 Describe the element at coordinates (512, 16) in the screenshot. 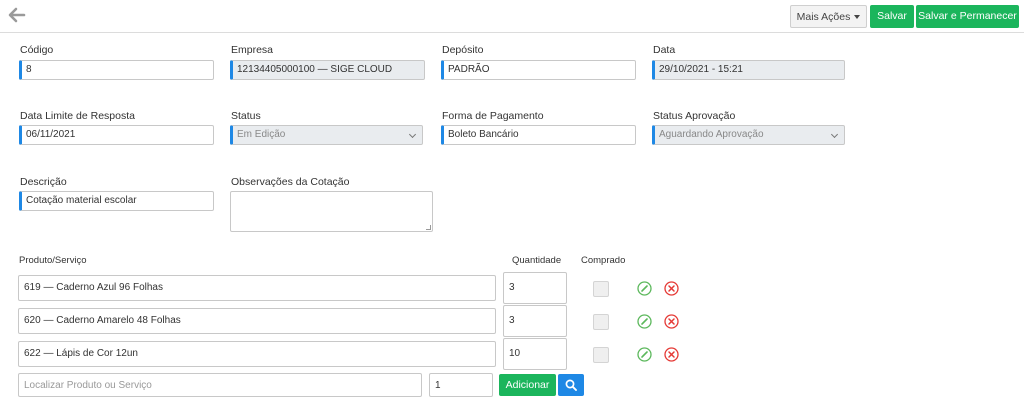

I see `top-toolbar: Mais Ações Salvar Salvar e Permanecer` at that location.